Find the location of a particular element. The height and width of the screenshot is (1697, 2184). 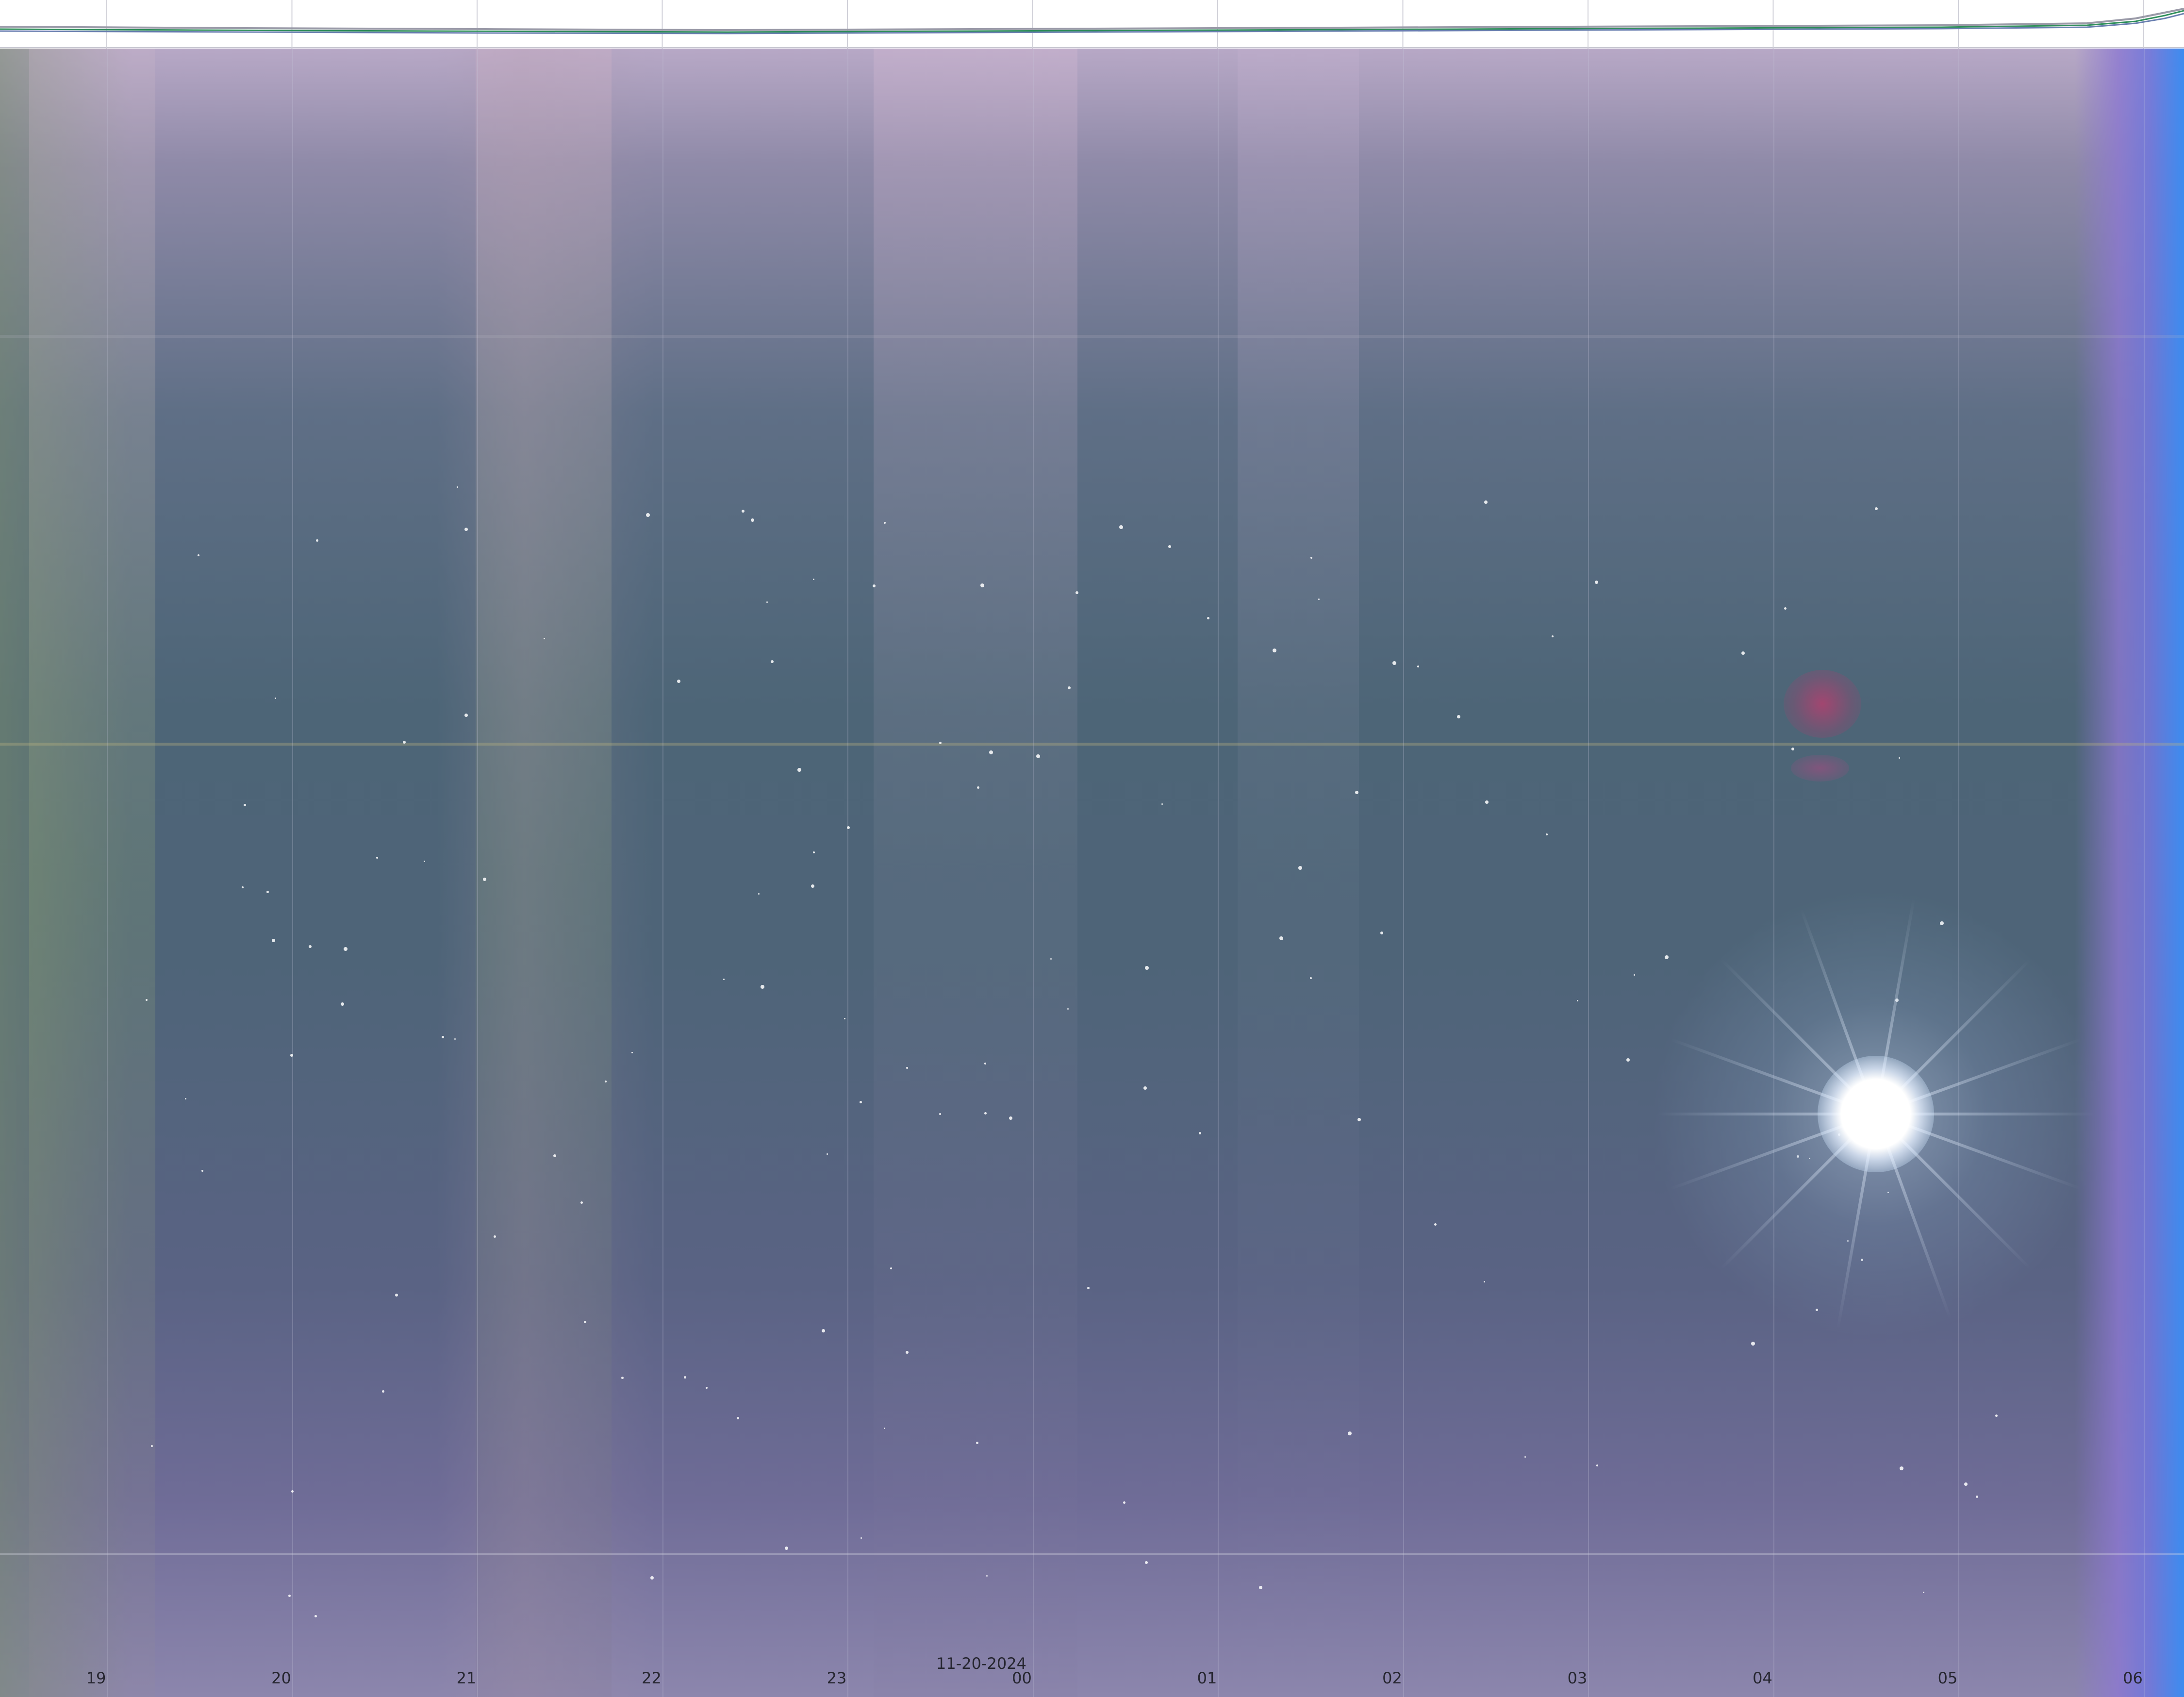

lens-flare is located at coordinates (1820, 768).